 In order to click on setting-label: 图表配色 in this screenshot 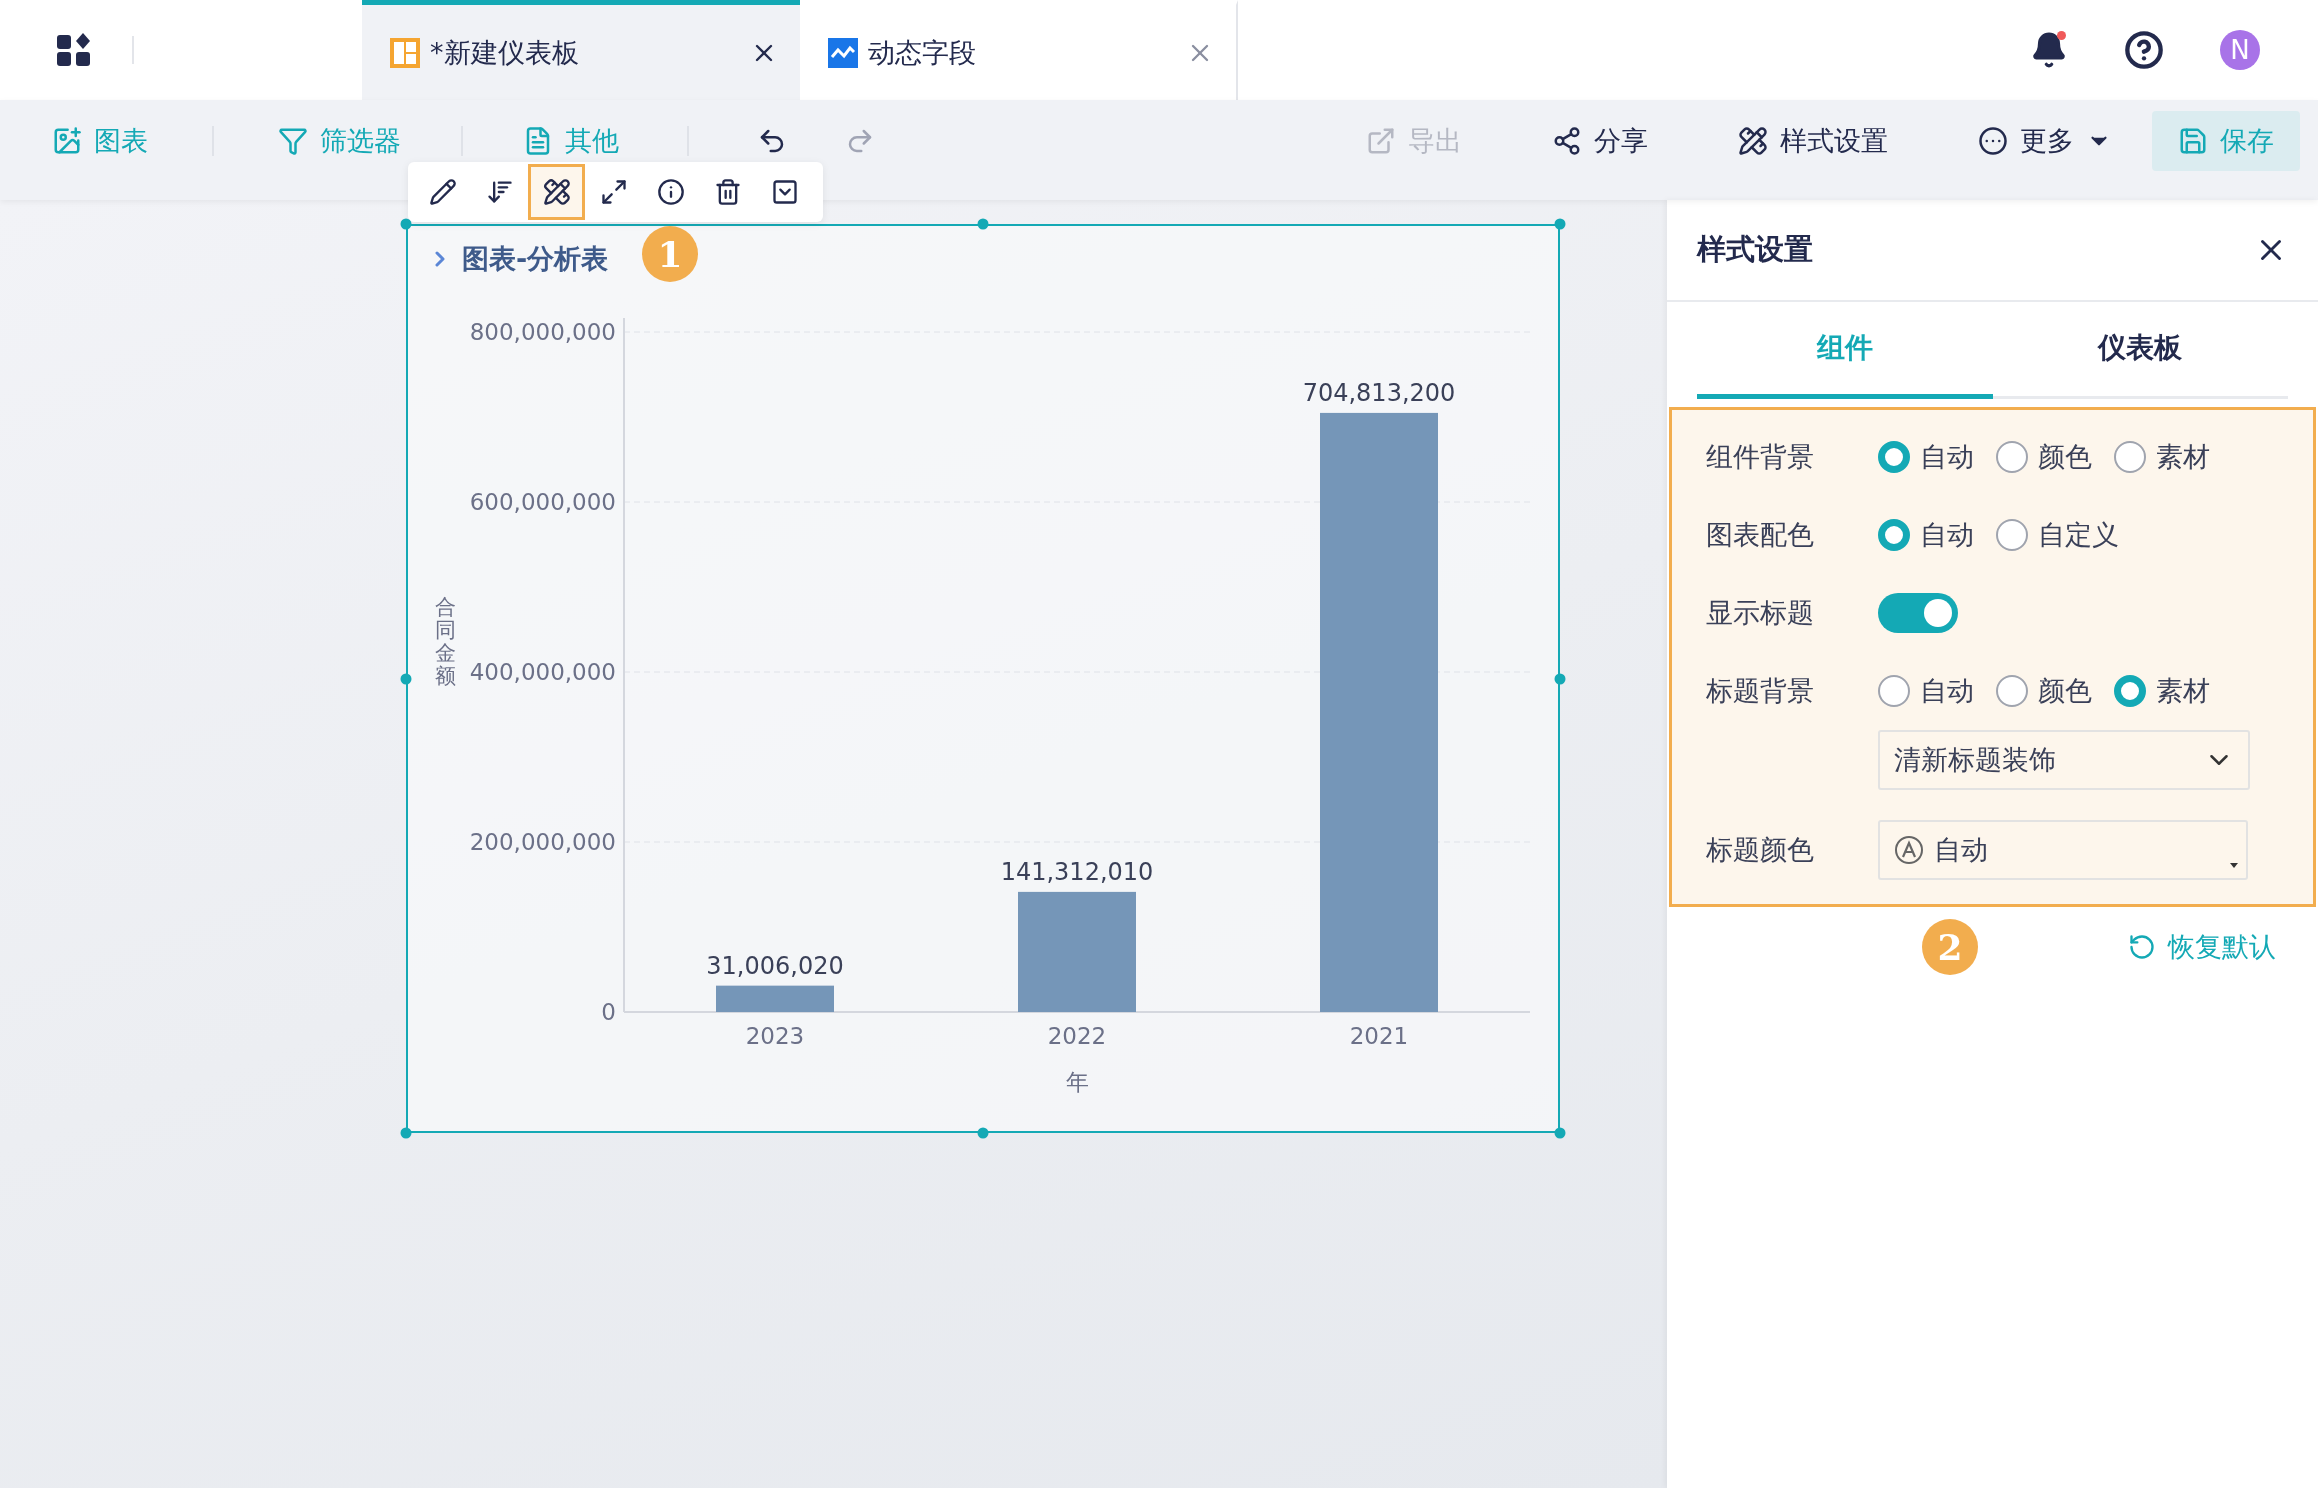, I will do `click(1760, 535)`.